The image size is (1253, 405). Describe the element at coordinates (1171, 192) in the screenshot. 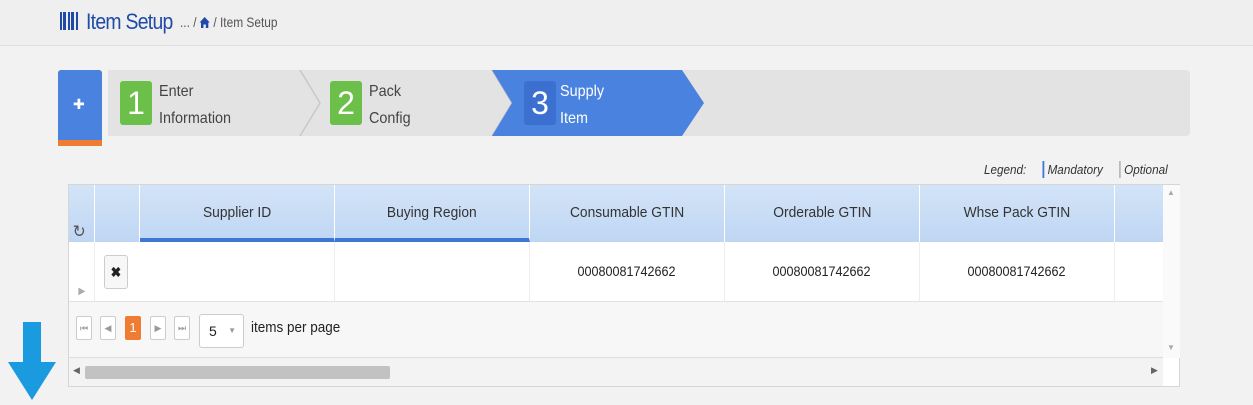

I see `scroll-up-icon: ▲` at that location.